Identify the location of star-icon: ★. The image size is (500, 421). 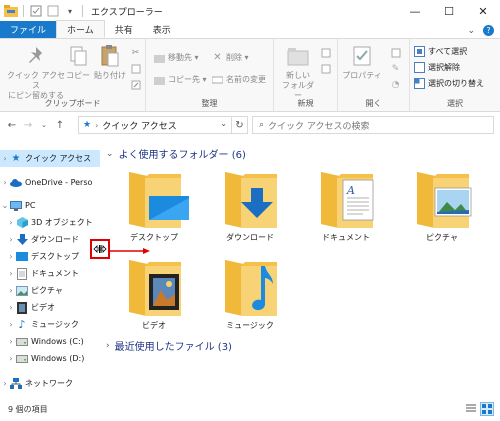
(87, 125).